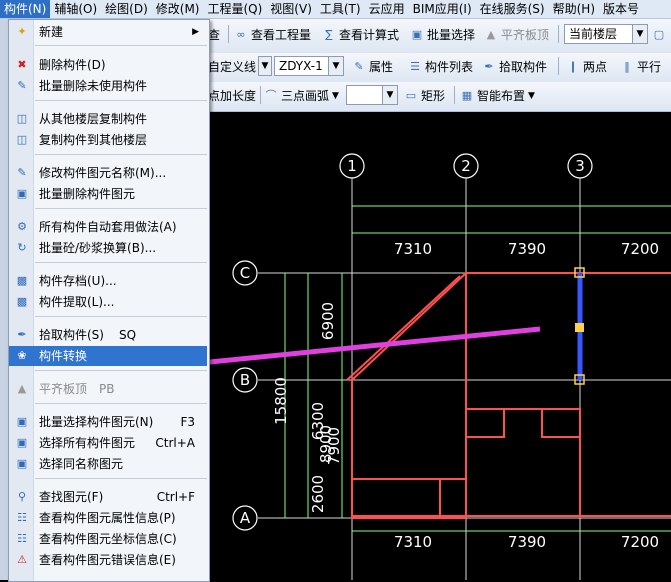 The image size is (671, 582). Describe the element at coordinates (22, 538) in the screenshot. I see `coordinates-info-icon: ☷` at that location.